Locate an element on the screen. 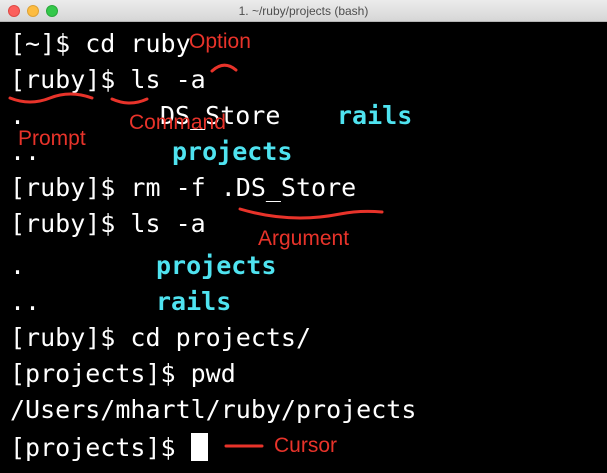 The width and height of the screenshot is (607, 473). prompt-label: Prompt is located at coordinates (52, 138).